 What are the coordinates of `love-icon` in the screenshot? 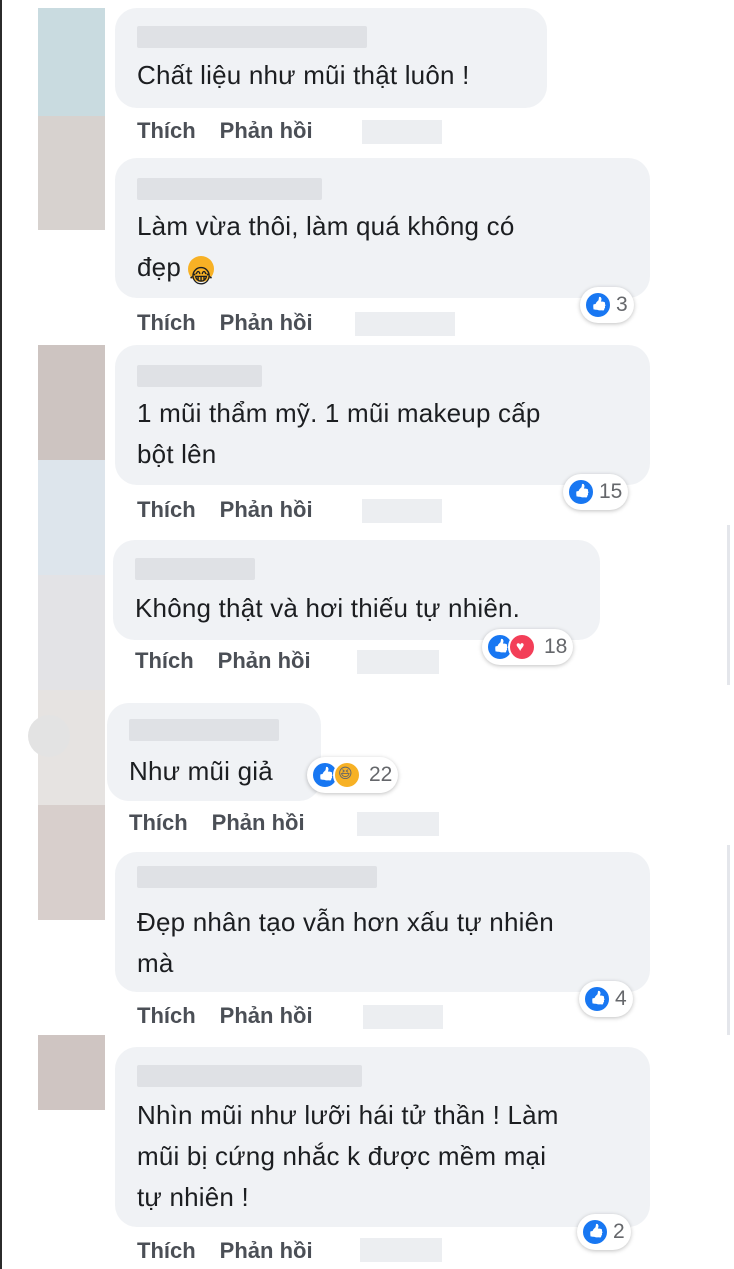 It's located at (522, 647).